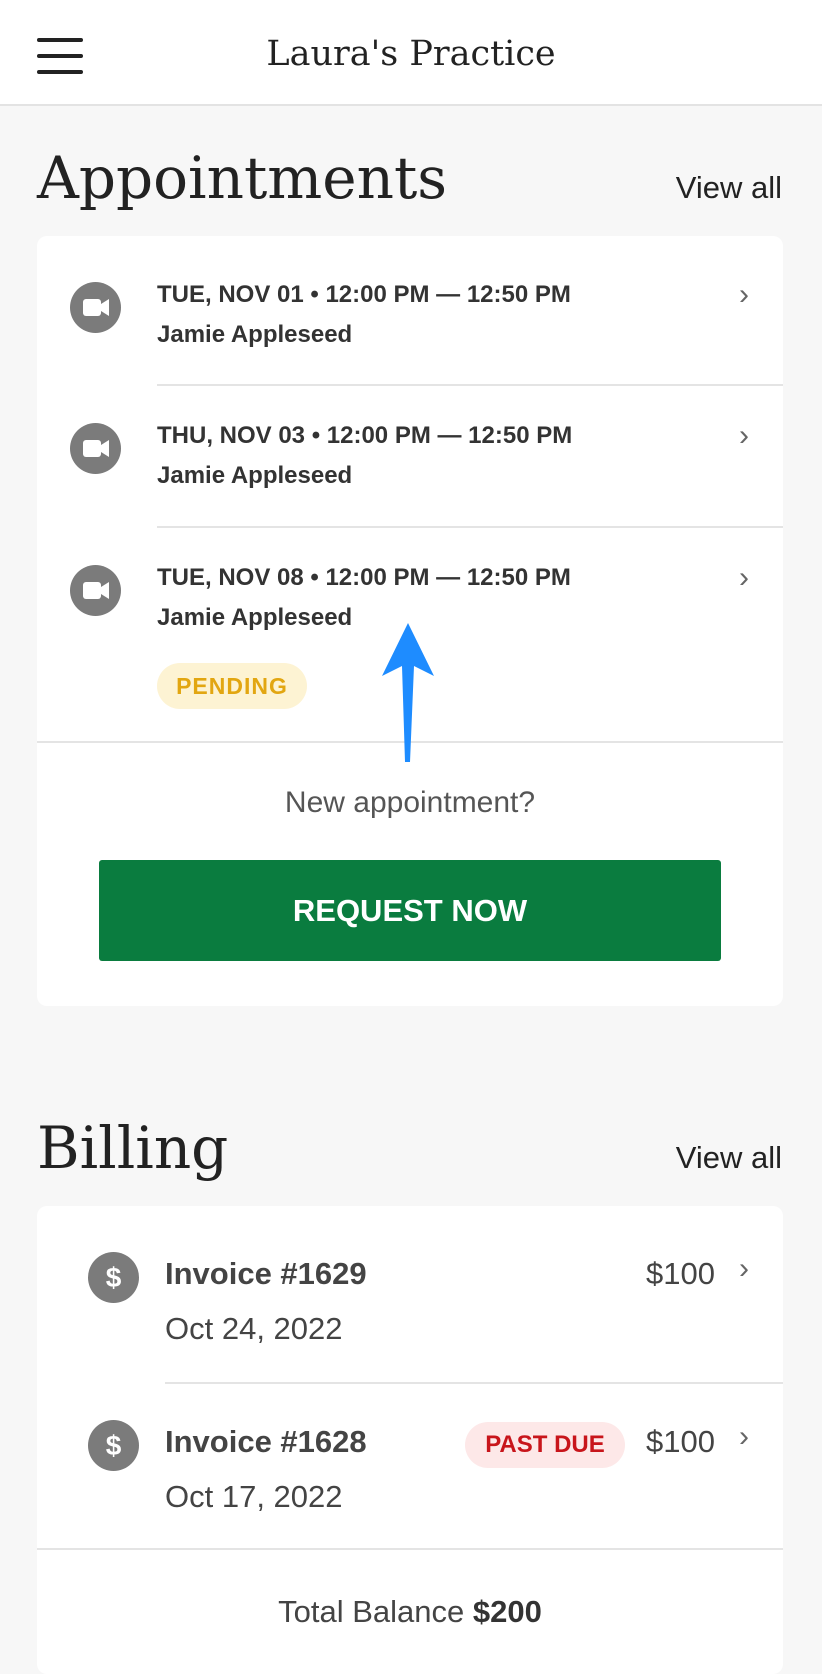  What do you see at coordinates (242, 178) in the screenshot?
I see `appointments-heading: Appointments` at bounding box center [242, 178].